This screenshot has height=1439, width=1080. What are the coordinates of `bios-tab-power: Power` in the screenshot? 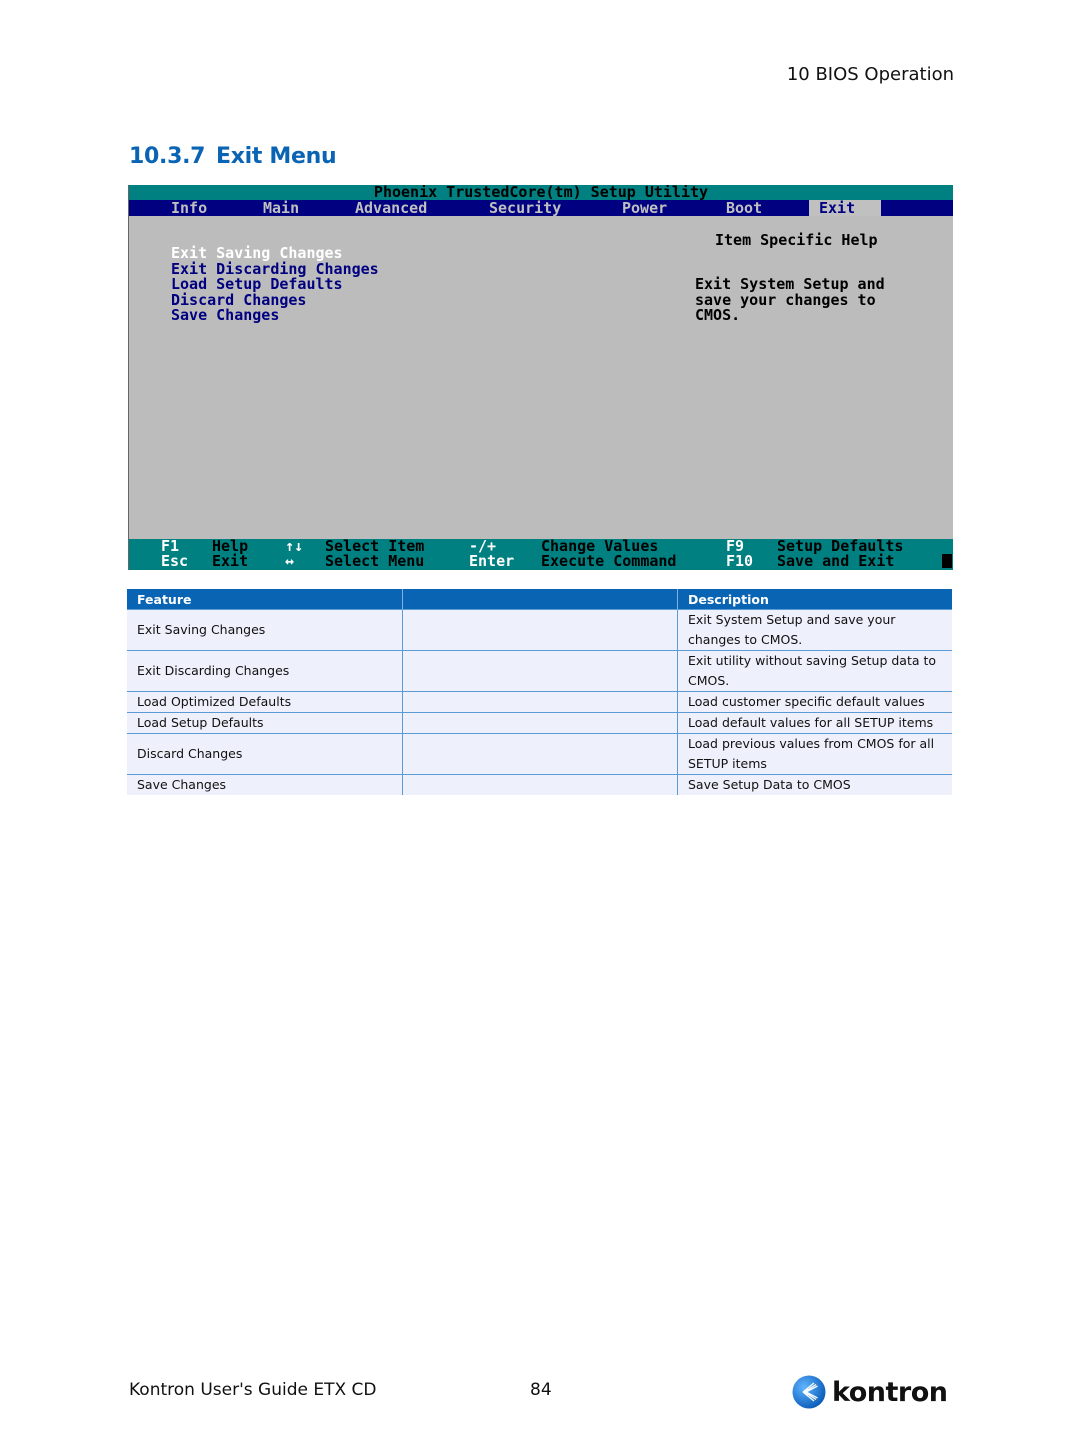 It's located at (644, 208).